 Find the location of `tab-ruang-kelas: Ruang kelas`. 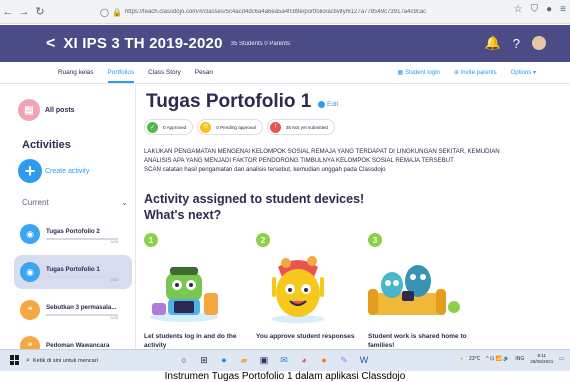

tab-ruang-kelas: Ruang kelas is located at coordinates (76, 72).